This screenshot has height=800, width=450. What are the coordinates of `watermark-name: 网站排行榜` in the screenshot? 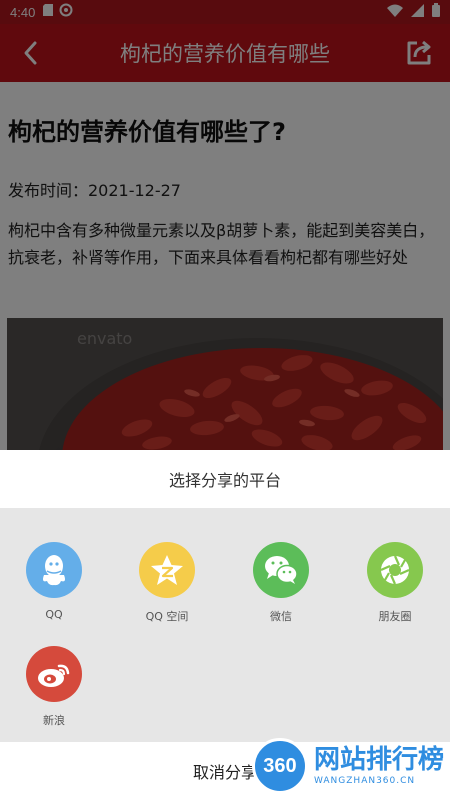 It's located at (378, 759).